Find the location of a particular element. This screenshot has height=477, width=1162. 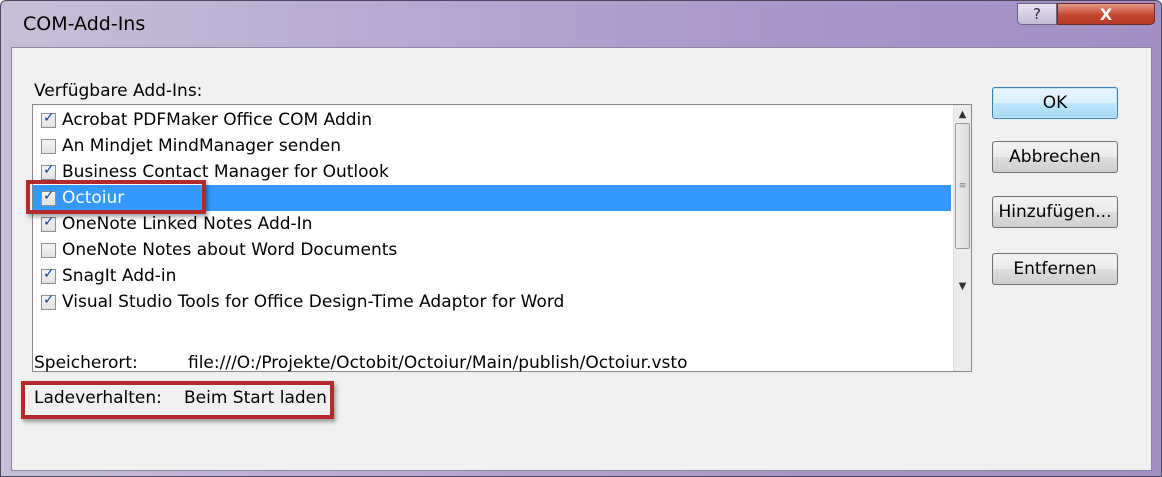

scrollbar-thumb: ≡ is located at coordinates (962, 186).